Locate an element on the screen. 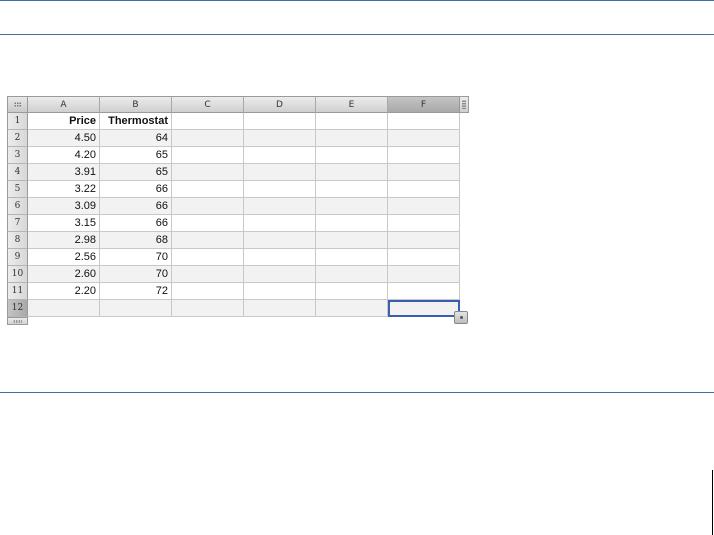 This screenshot has height=535, width=714. table-cell: 68 is located at coordinates (136, 240).